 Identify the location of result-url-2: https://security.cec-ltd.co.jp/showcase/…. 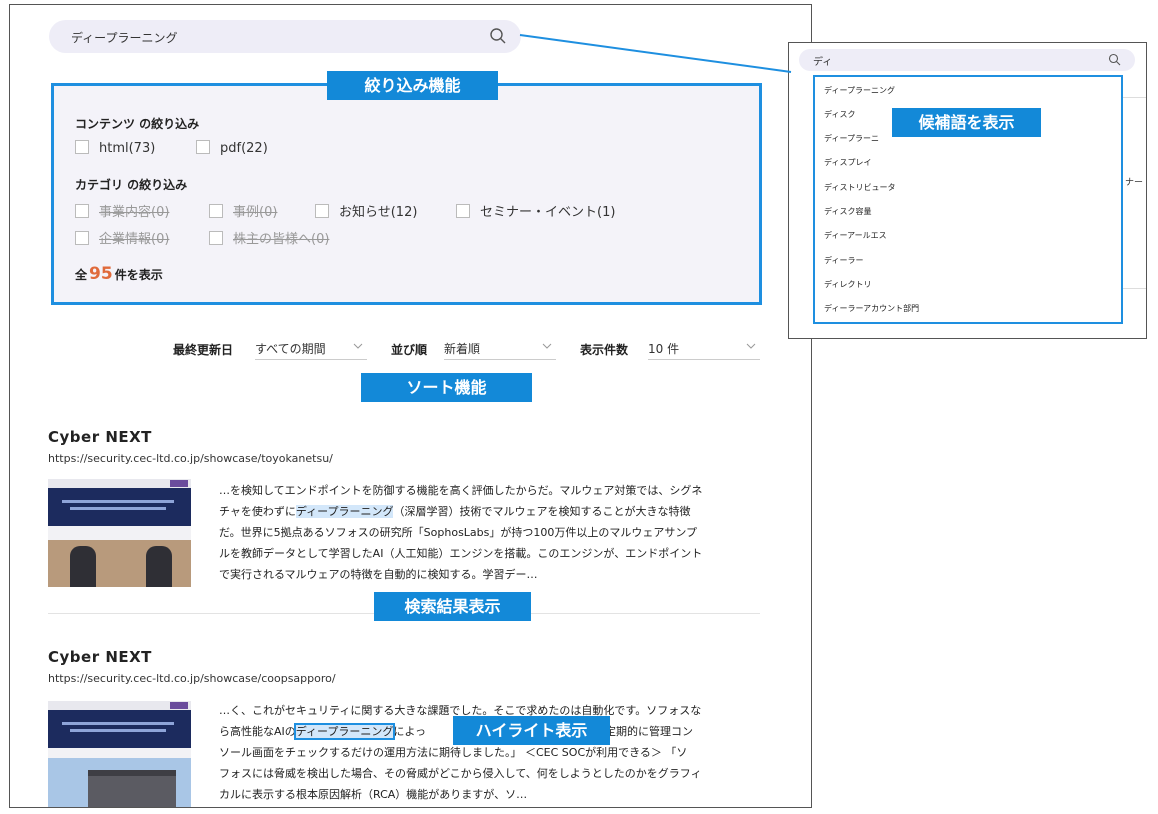
(192, 678).